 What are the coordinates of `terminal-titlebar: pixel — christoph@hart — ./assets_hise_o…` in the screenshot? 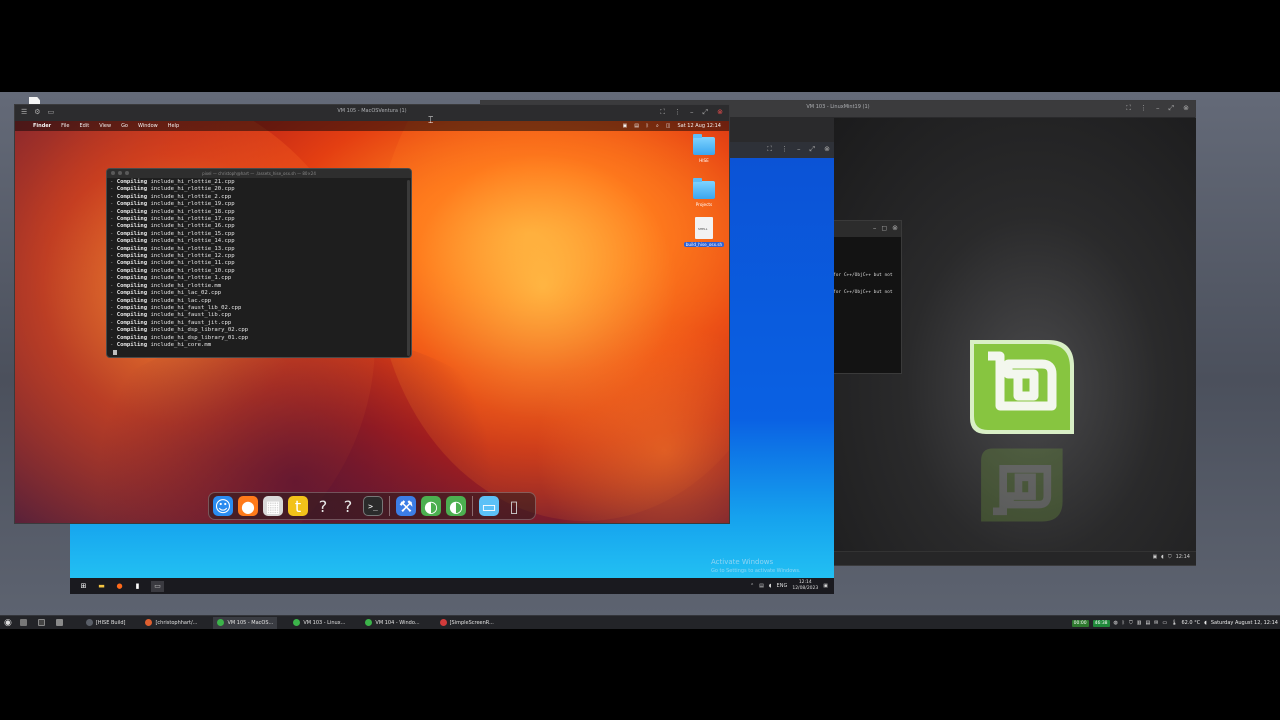 It's located at (259, 173).